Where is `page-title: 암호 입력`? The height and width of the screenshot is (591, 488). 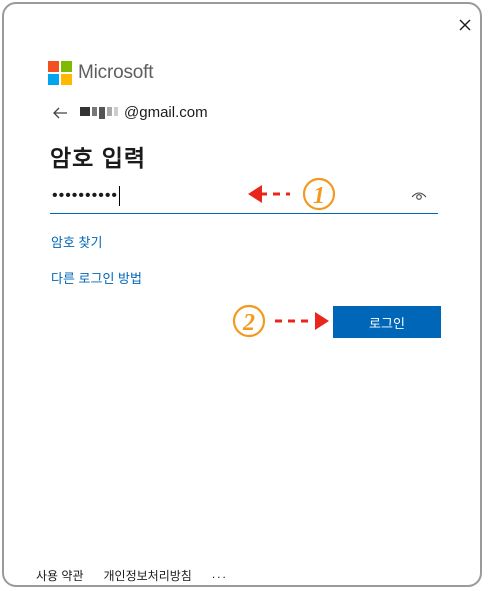
page-title: 암호 입력 is located at coordinates (98, 158).